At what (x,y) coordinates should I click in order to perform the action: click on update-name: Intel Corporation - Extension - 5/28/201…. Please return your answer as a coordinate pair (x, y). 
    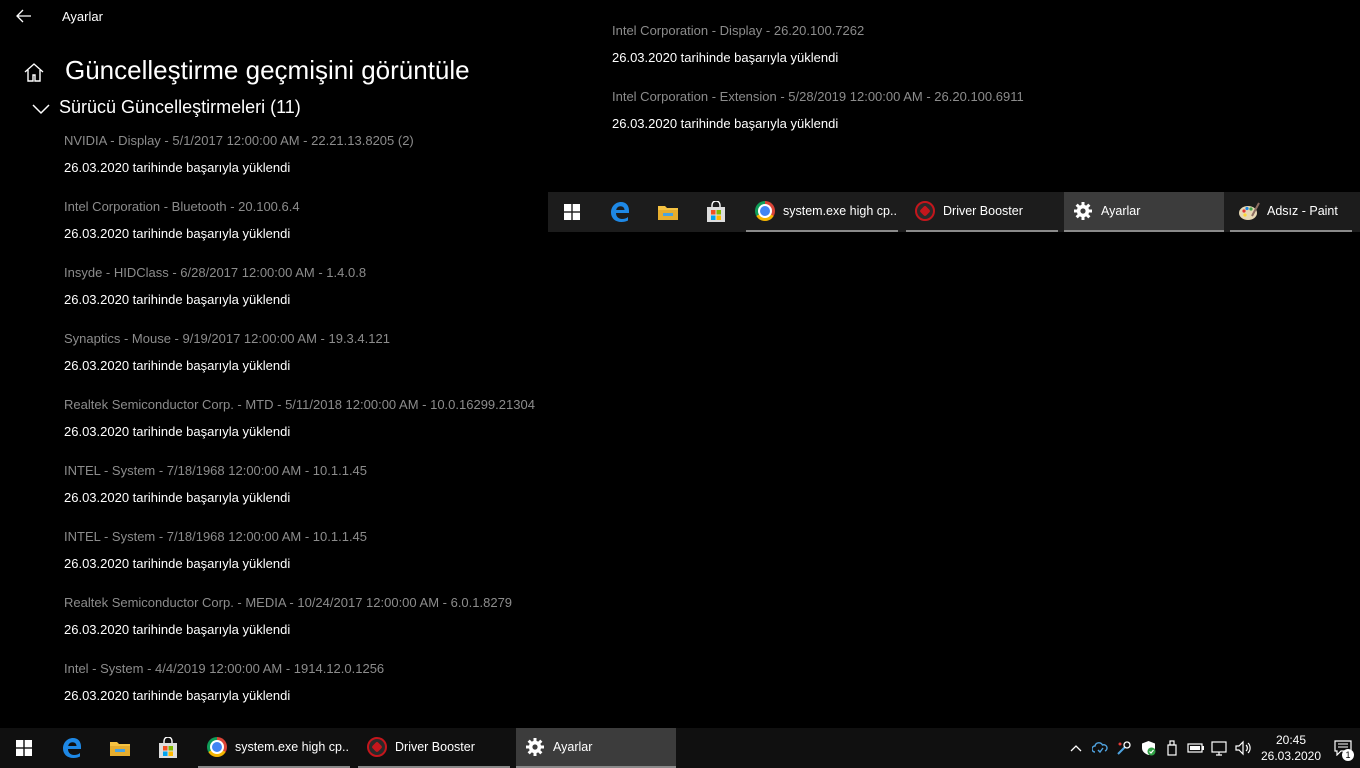
    Looking at the image, I should click on (818, 96).